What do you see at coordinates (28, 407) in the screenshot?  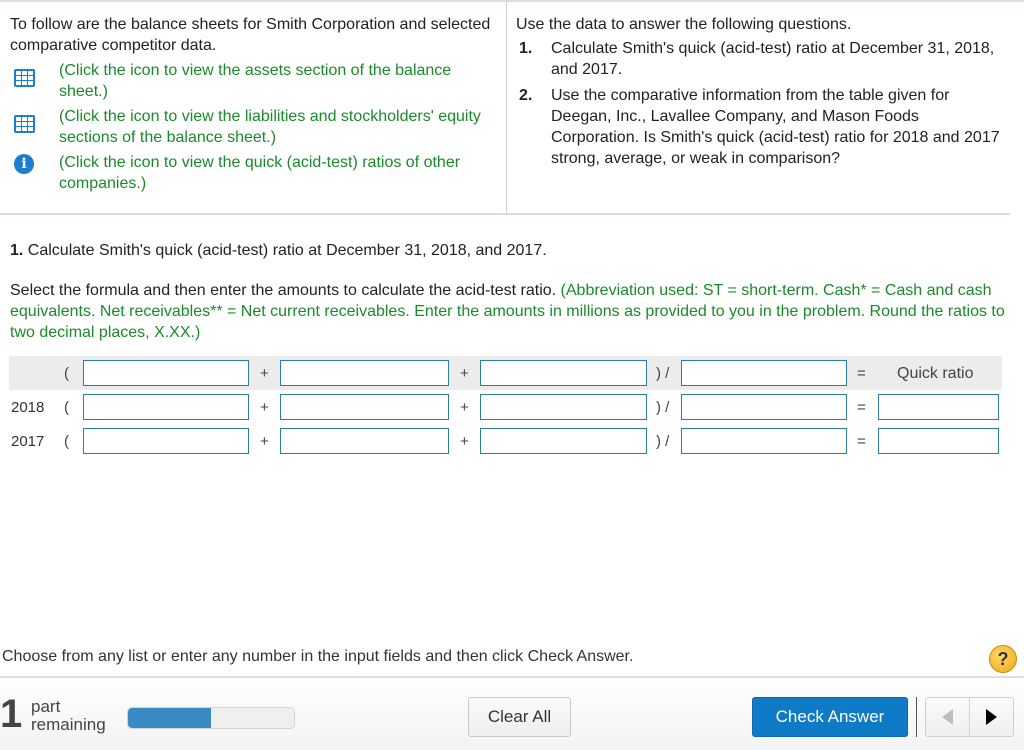 I see `row-year-label: 2018` at bounding box center [28, 407].